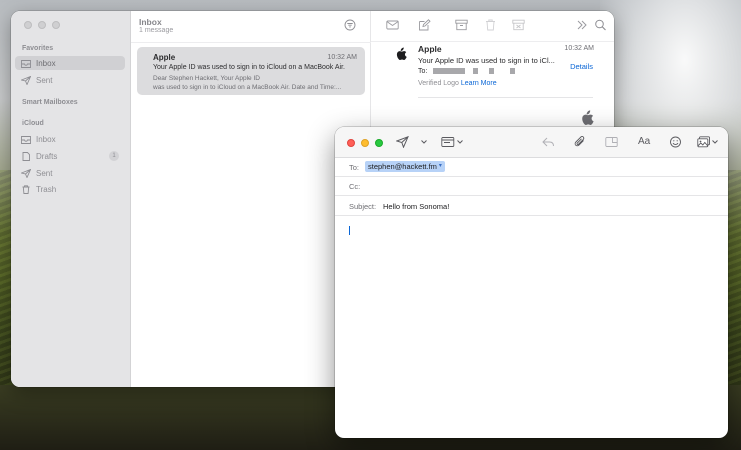  What do you see at coordinates (438, 83) in the screenshot?
I see `verified-logo-label: Verified Logo` at bounding box center [438, 83].